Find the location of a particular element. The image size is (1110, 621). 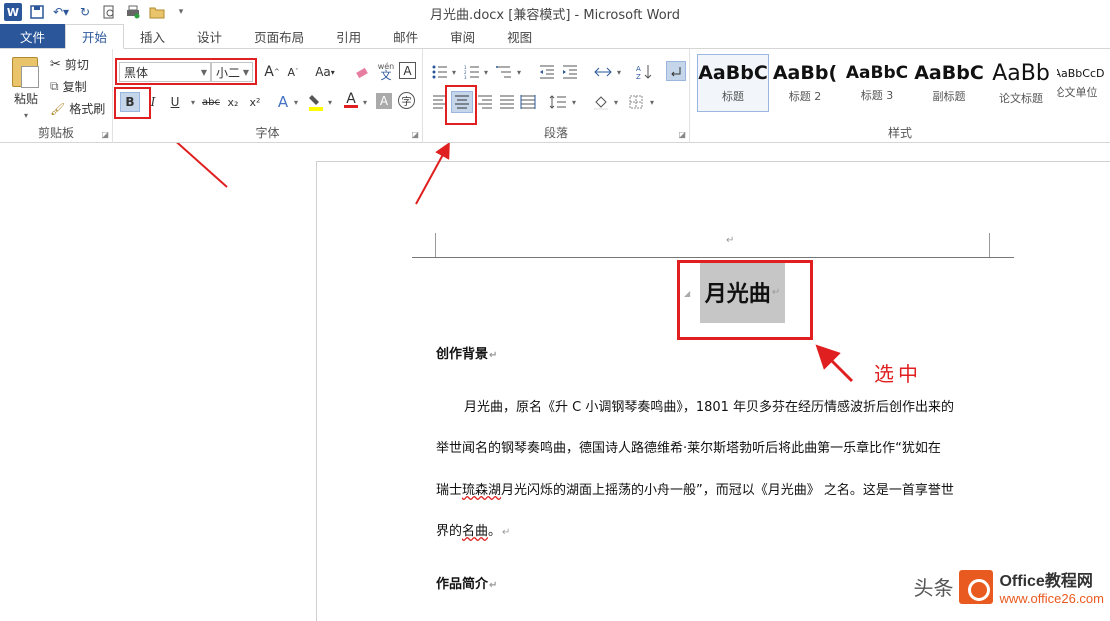

save-icon is located at coordinates (37, 12).